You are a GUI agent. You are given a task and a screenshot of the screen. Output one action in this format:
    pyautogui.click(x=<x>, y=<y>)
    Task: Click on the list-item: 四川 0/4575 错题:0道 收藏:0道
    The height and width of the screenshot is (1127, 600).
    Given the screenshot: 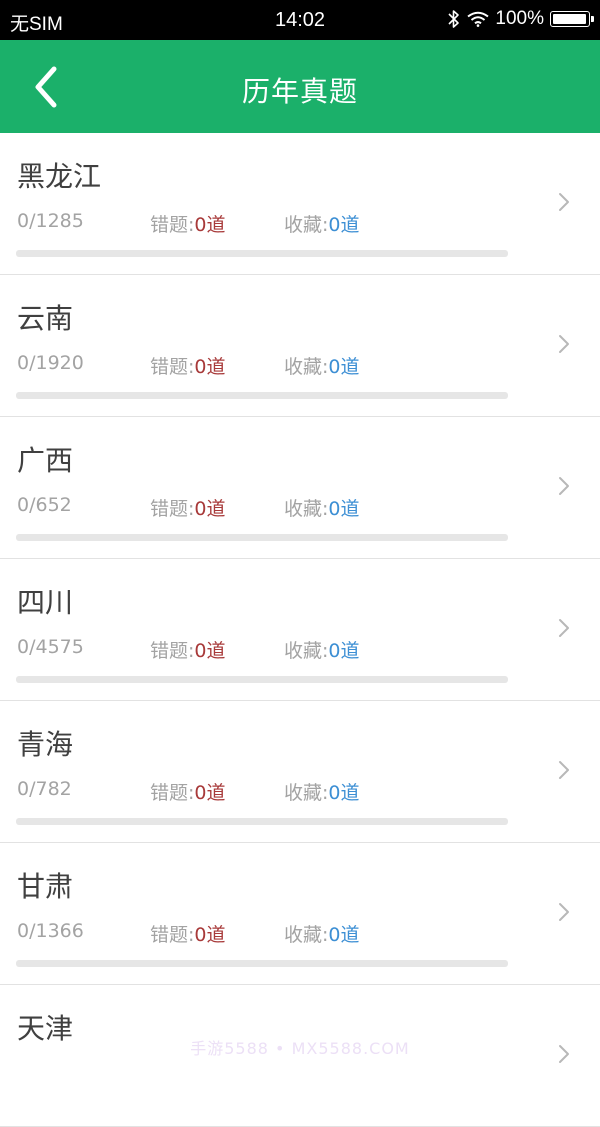 What is the action you would take?
    pyautogui.click(x=300, y=630)
    